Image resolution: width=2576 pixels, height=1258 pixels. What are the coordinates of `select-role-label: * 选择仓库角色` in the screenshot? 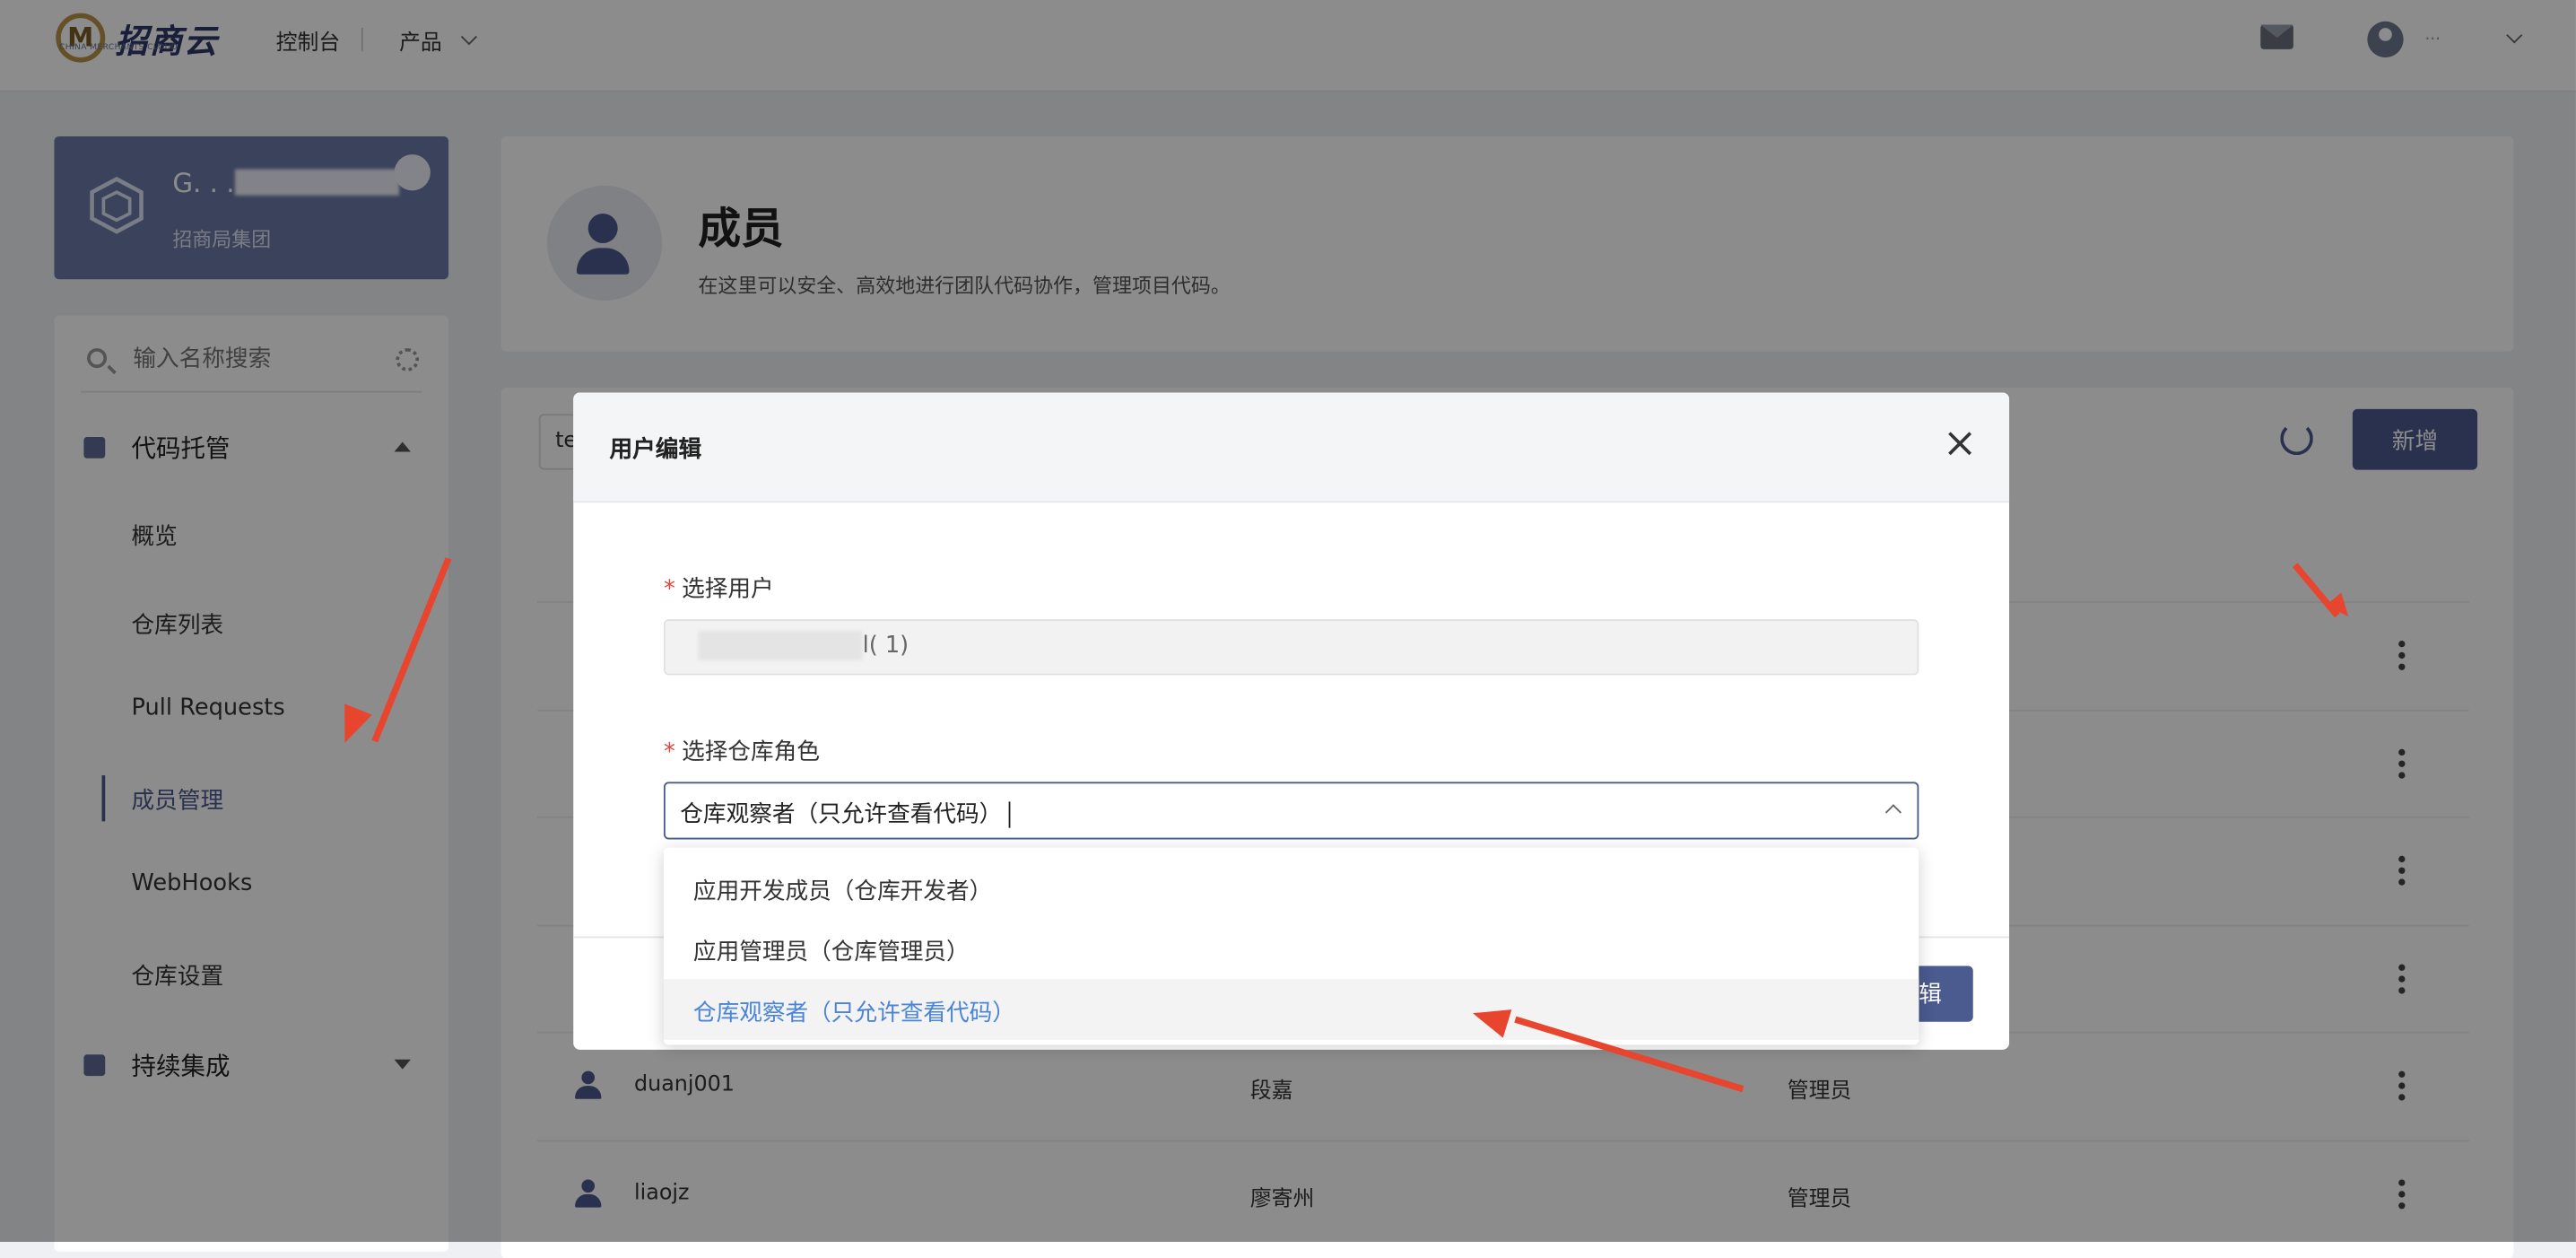 It's located at (742, 751).